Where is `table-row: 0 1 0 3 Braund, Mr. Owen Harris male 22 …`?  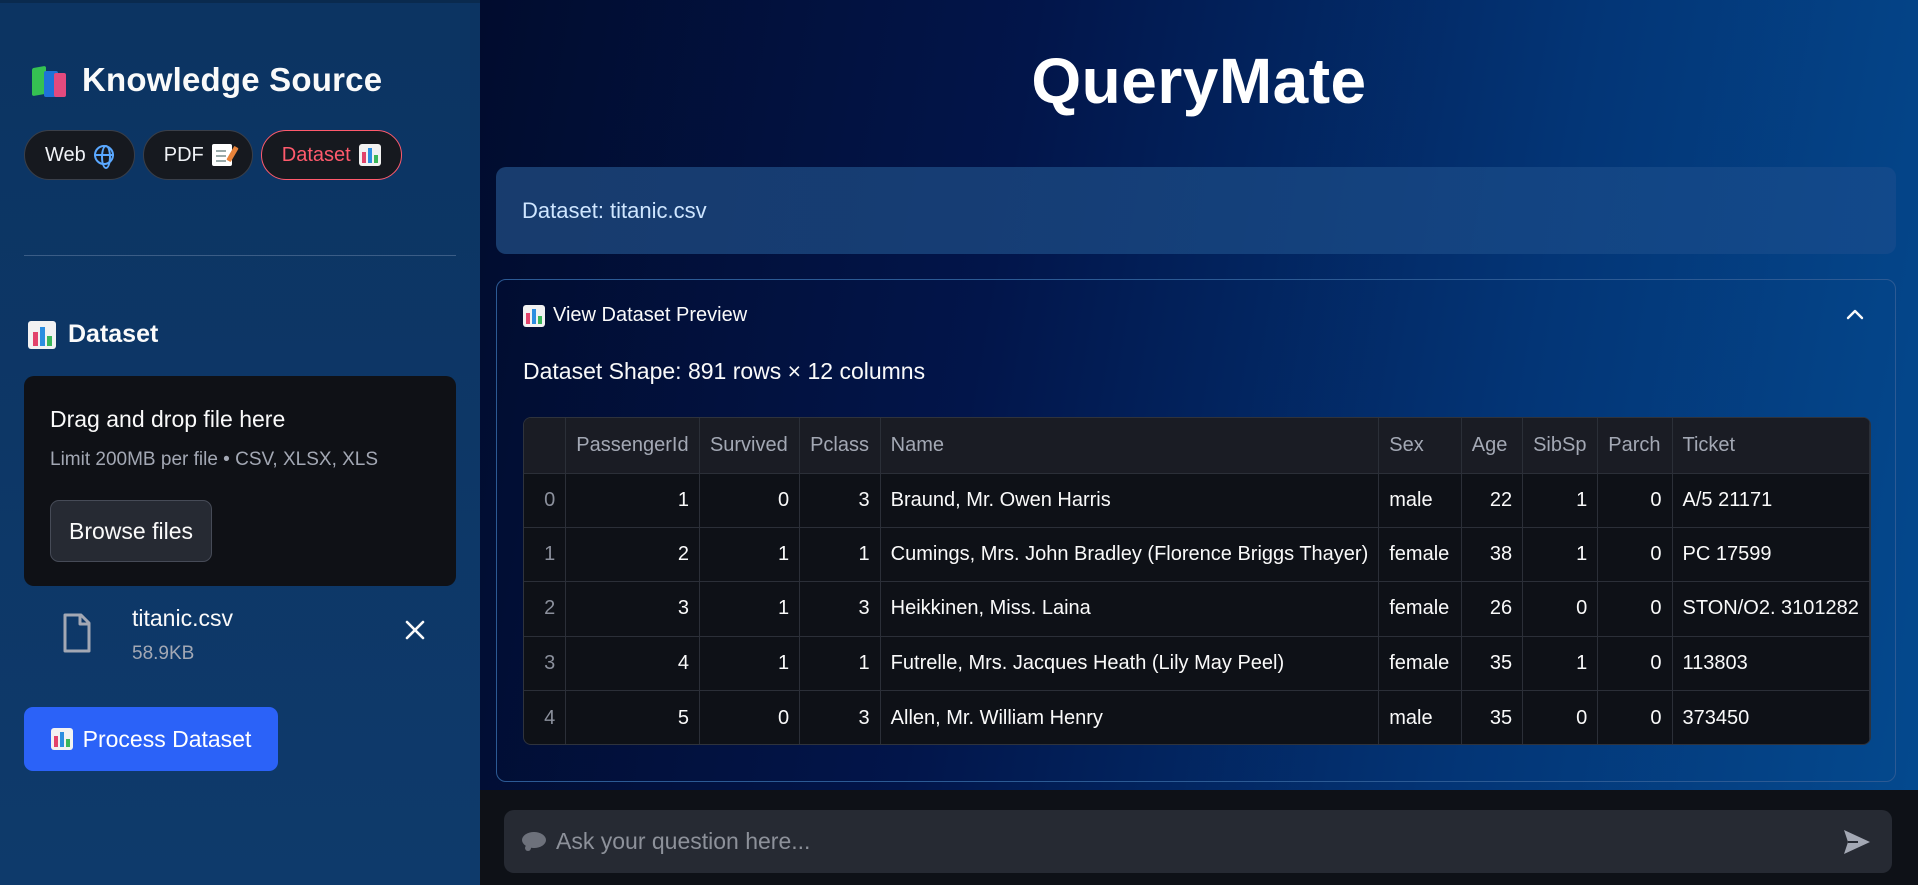
table-row: 0 1 0 3 Braund, Mr. Owen Harris male 22 … is located at coordinates (1197, 500).